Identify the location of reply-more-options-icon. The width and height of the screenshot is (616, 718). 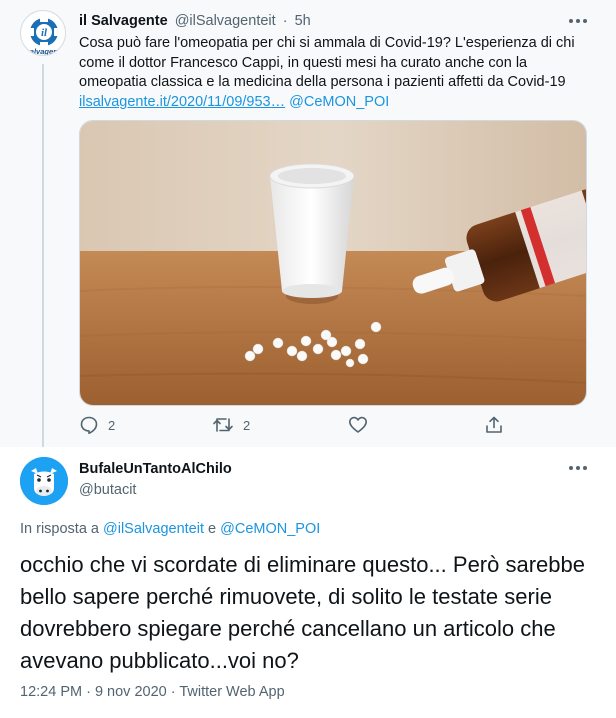
(578, 468).